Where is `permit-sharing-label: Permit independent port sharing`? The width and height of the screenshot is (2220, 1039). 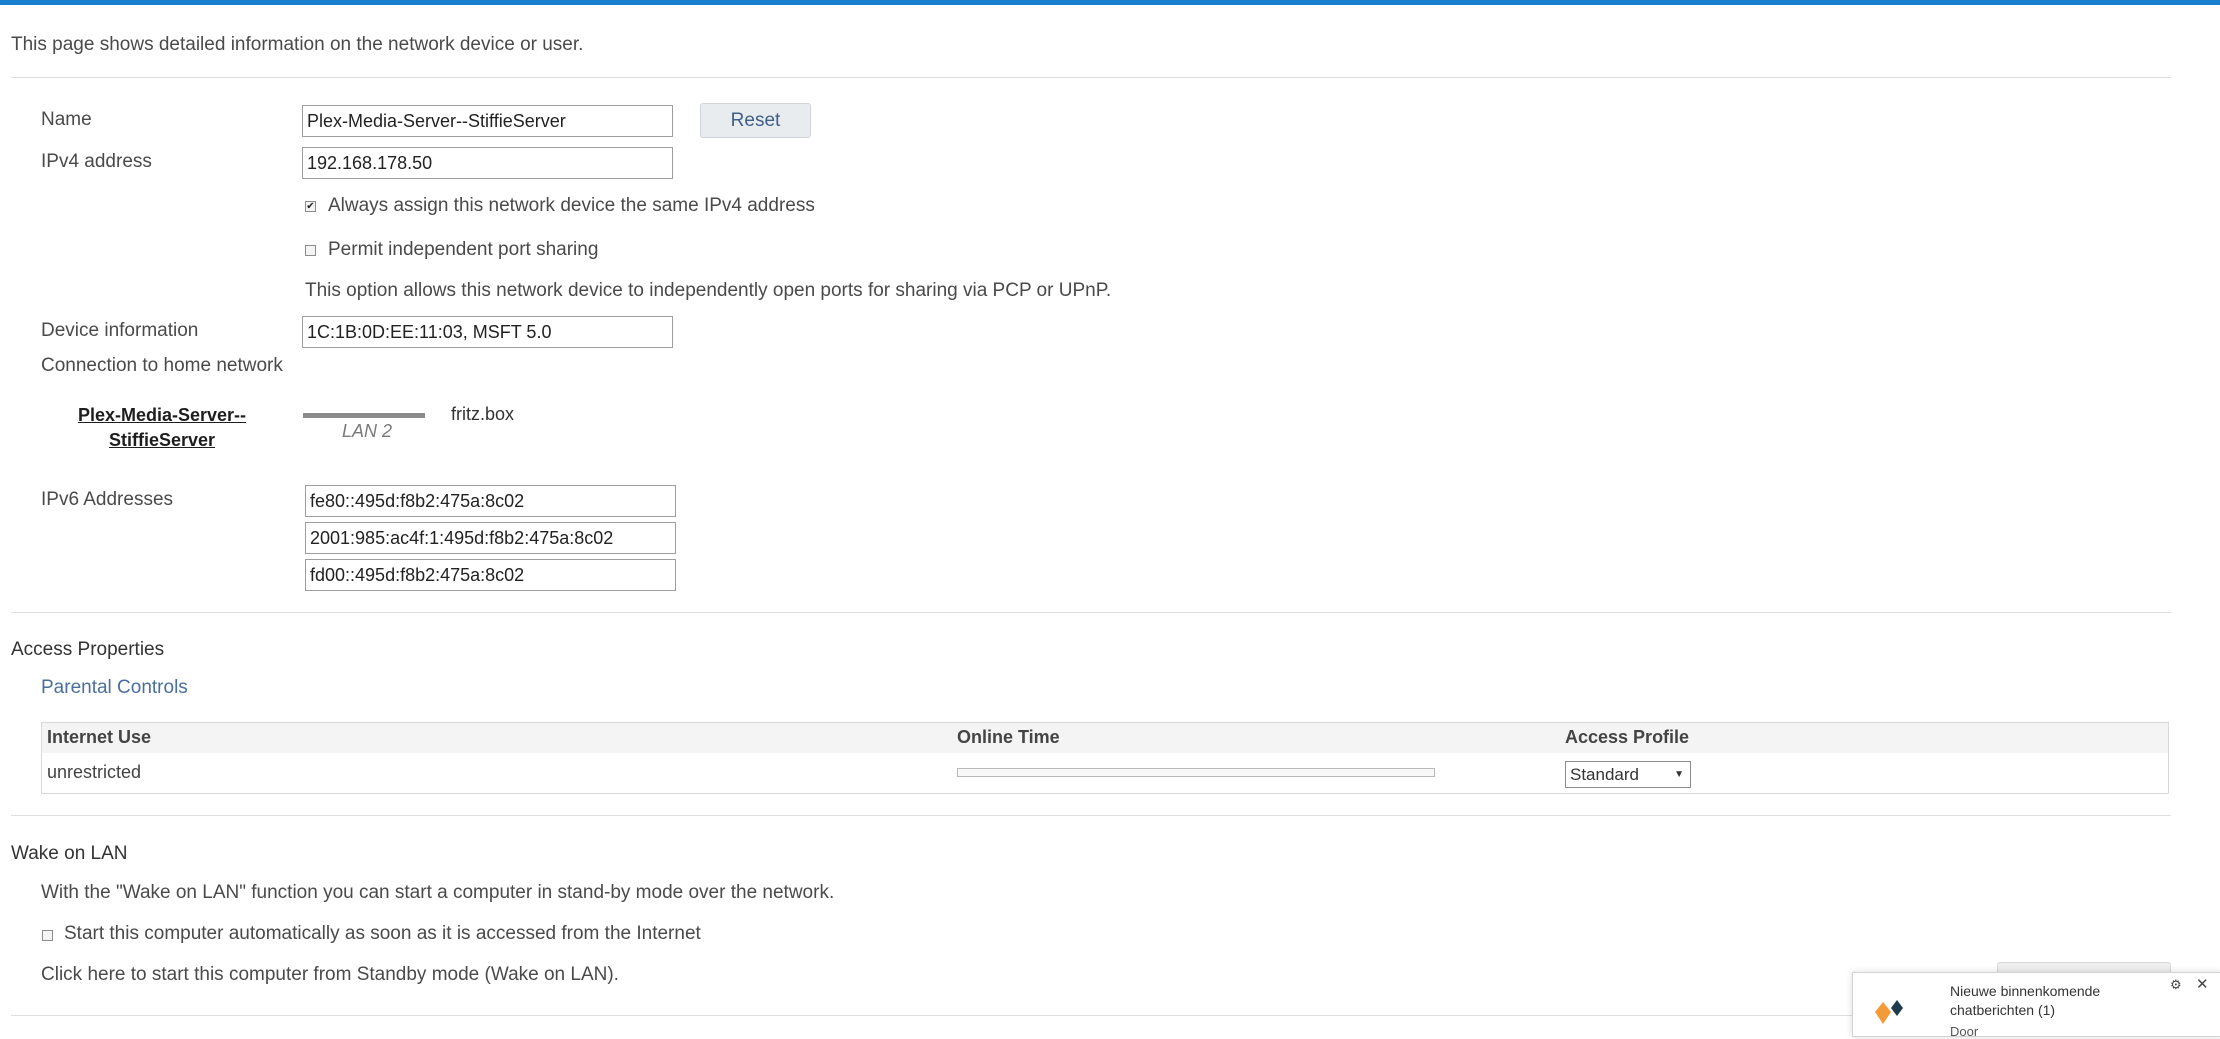
permit-sharing-label: Permit independent port sharing is located at coordinates (463, 249).